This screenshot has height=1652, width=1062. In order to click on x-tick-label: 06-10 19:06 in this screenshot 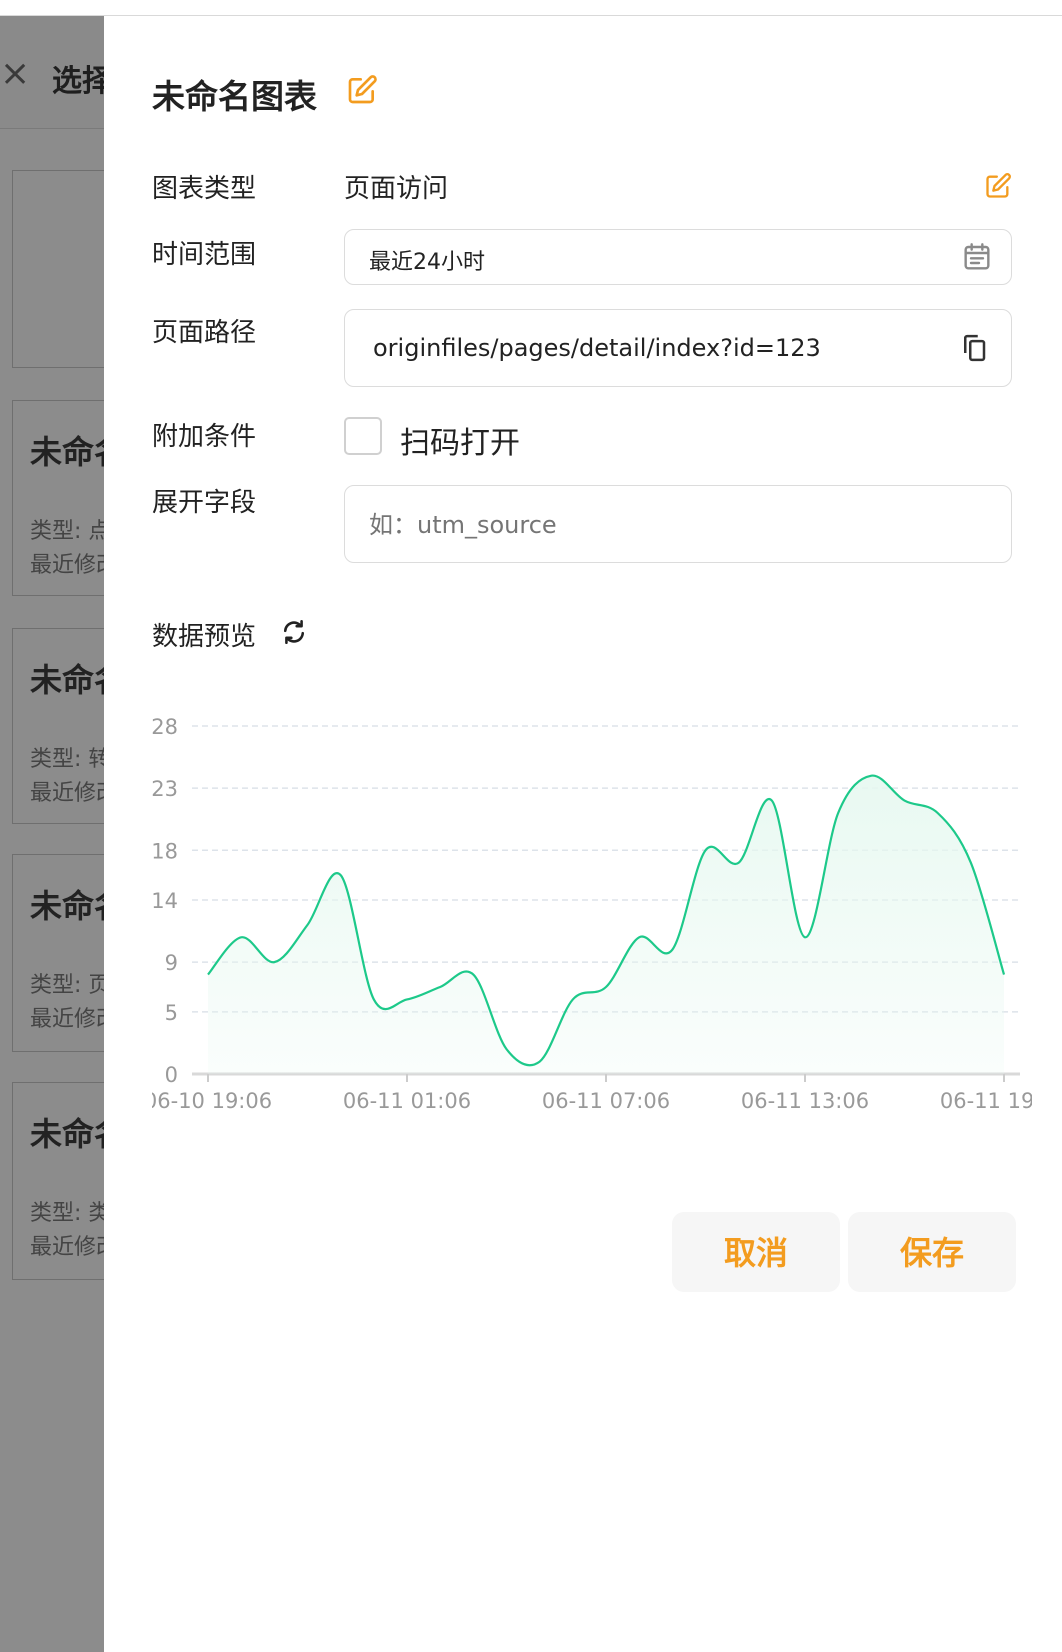, I will do `click(212, 1101)`.